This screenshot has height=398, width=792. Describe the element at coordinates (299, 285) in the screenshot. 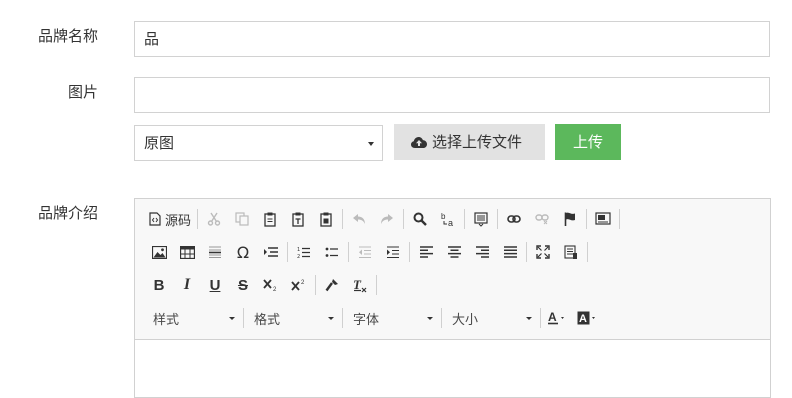

I see `superscript-icon: 2` at that location.